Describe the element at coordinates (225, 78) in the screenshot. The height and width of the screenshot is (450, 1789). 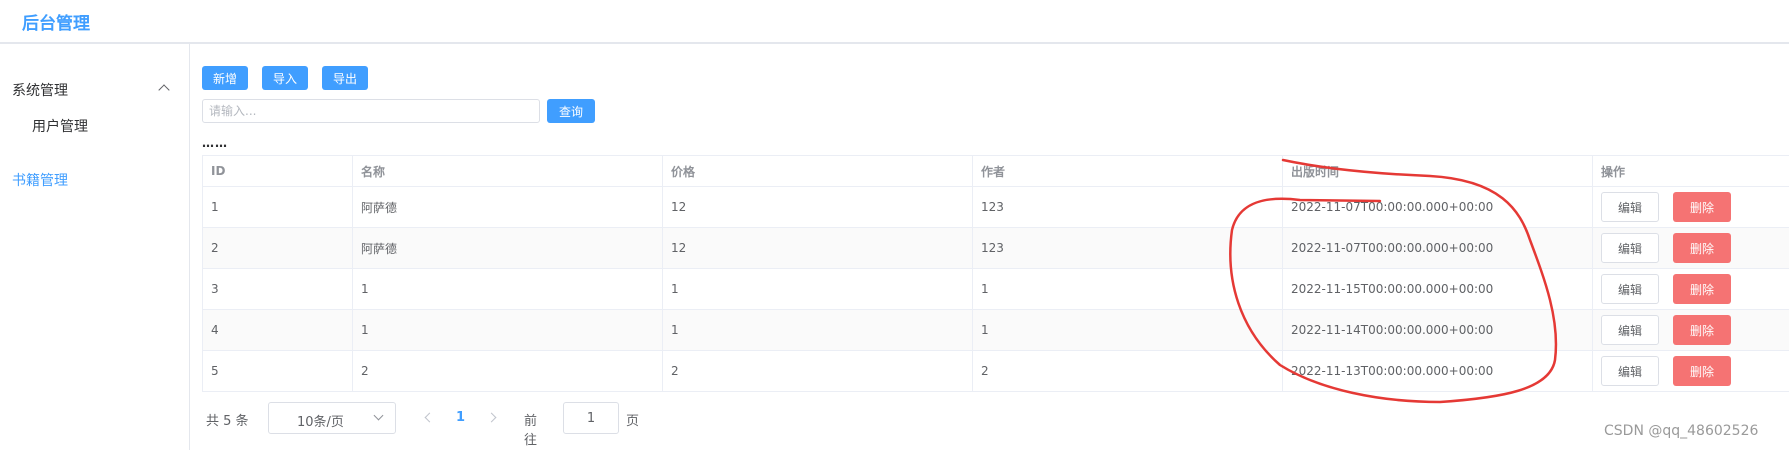
I see `add-button: 新增` at that location.